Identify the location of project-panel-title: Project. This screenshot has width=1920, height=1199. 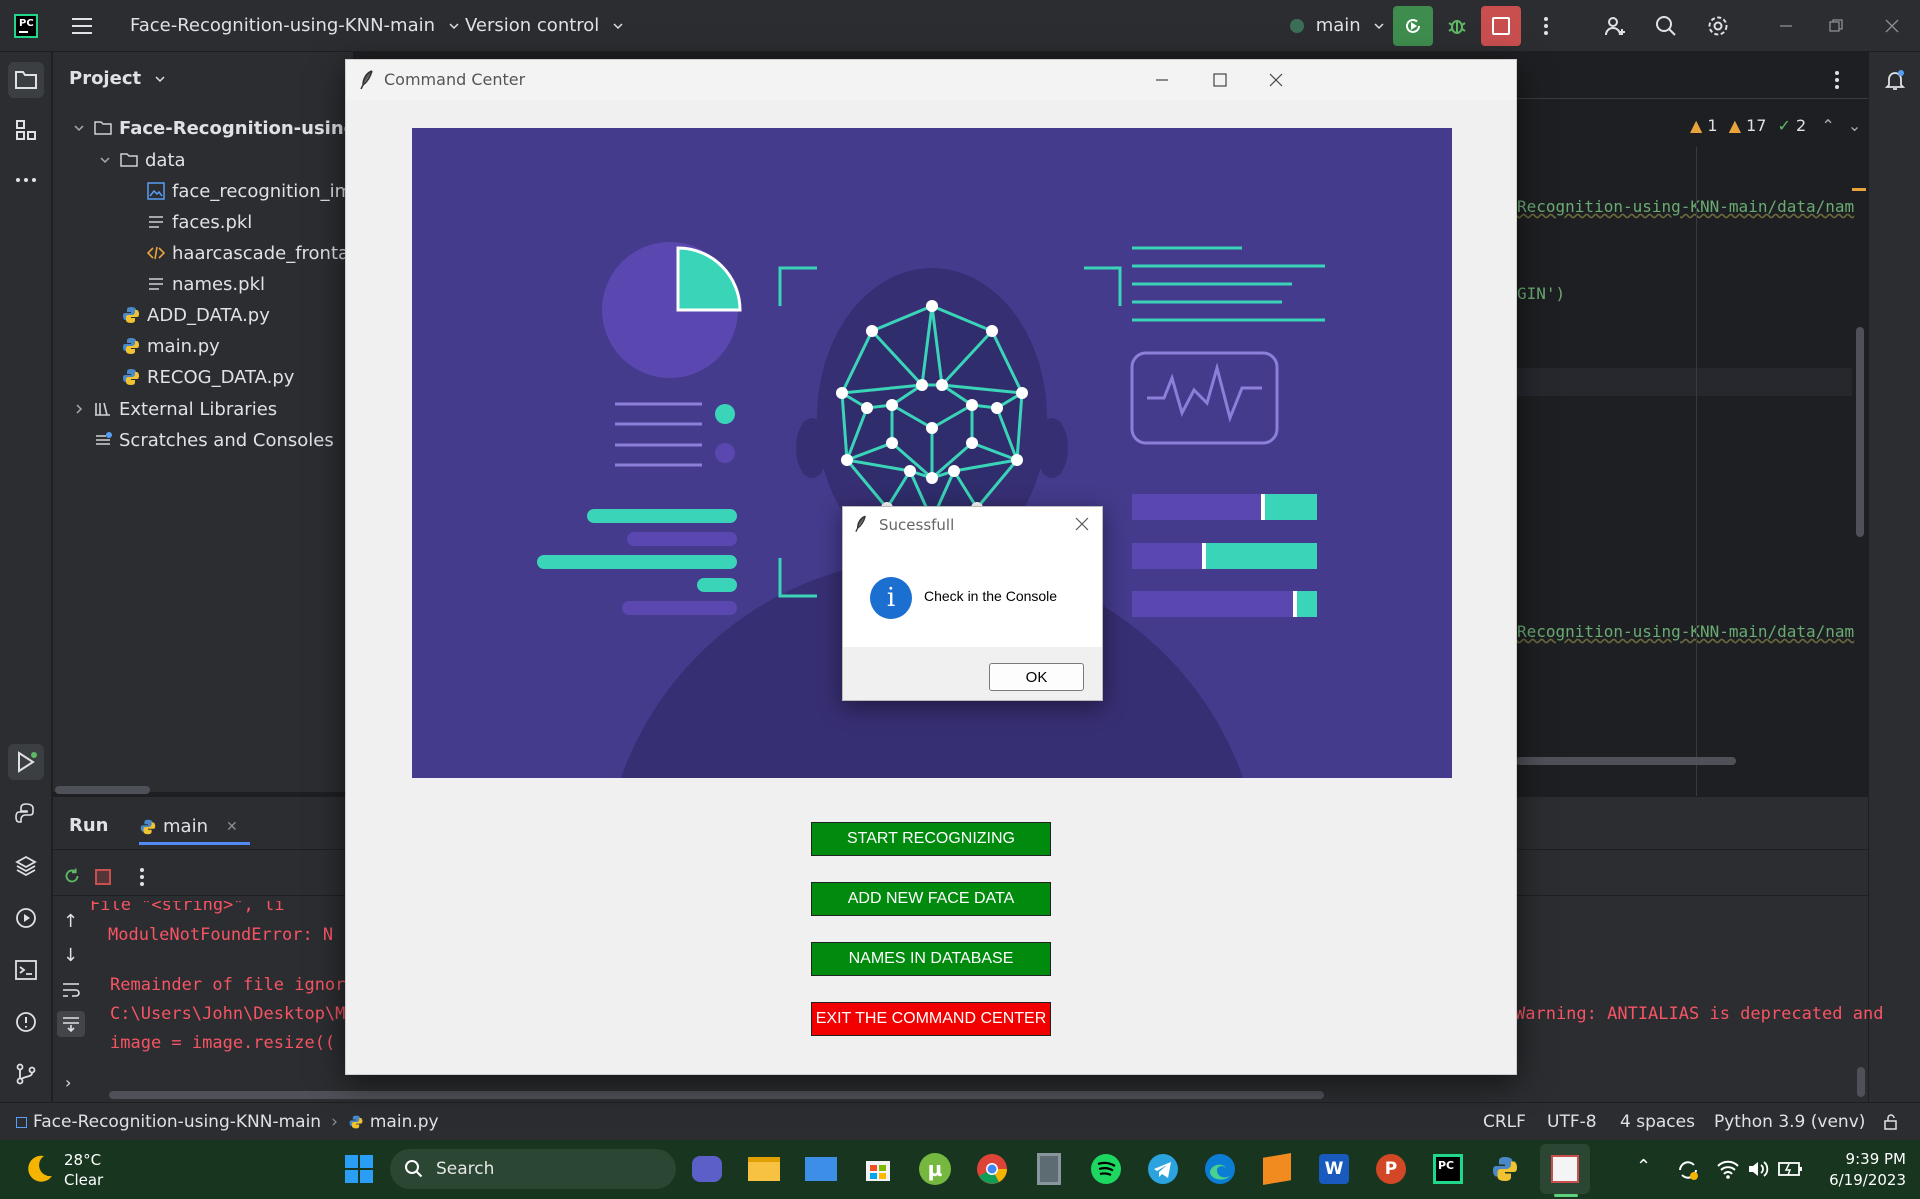
(117, 78).